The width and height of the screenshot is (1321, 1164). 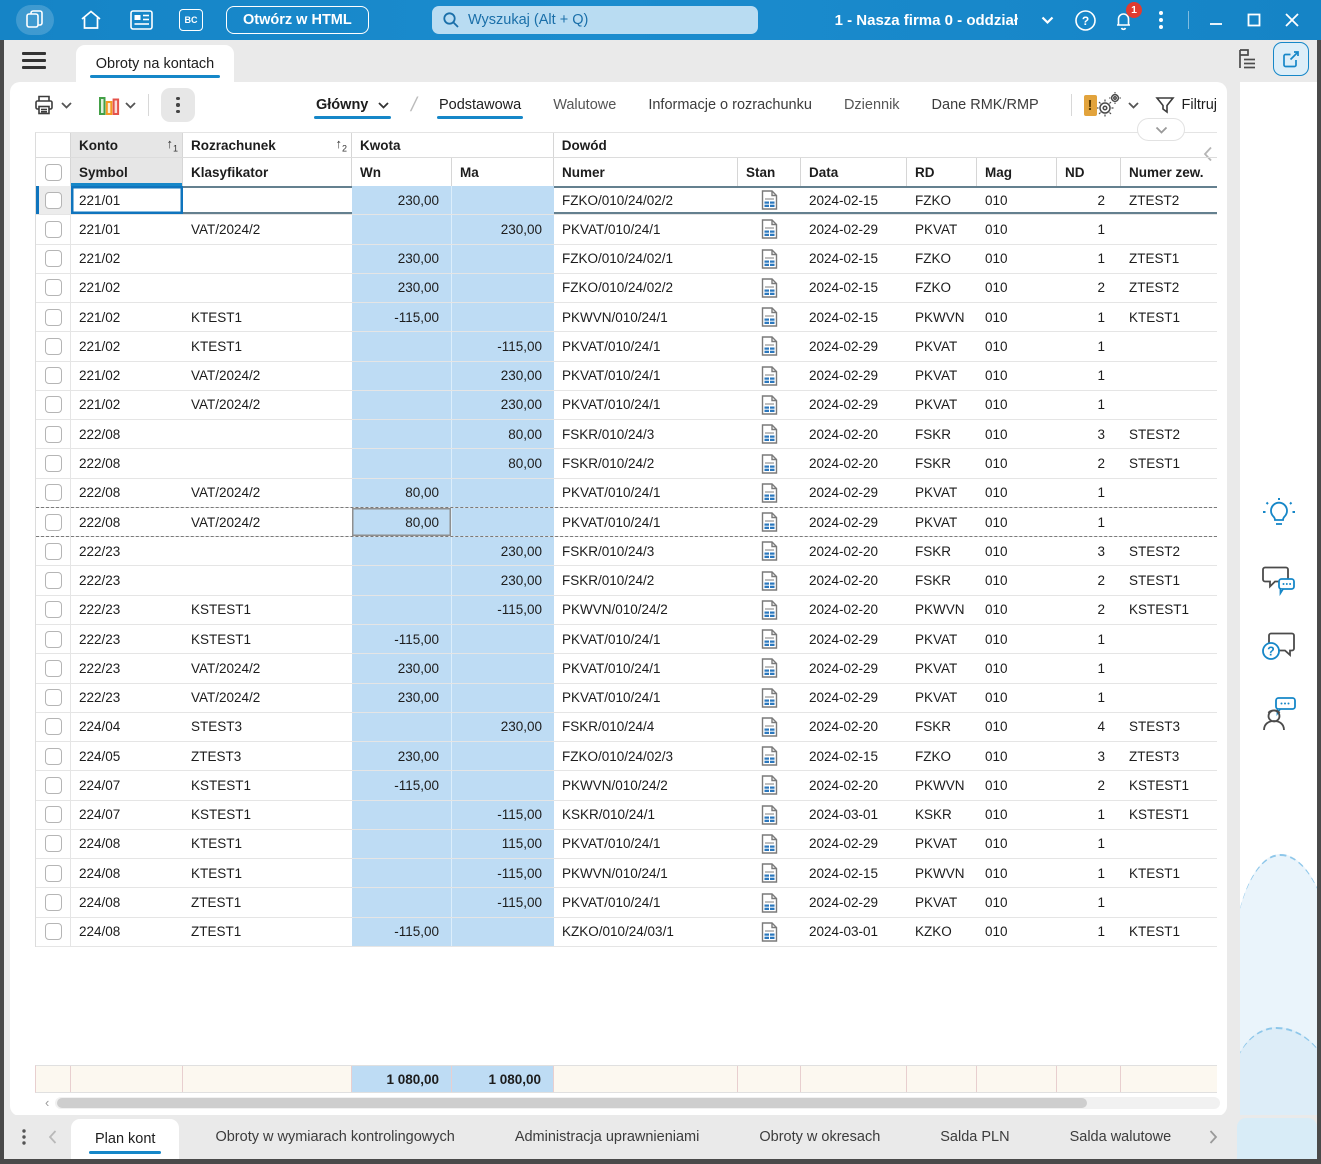 I want to click on column-header-numer-zew: Numer zew., so click(x=1169, y=172).